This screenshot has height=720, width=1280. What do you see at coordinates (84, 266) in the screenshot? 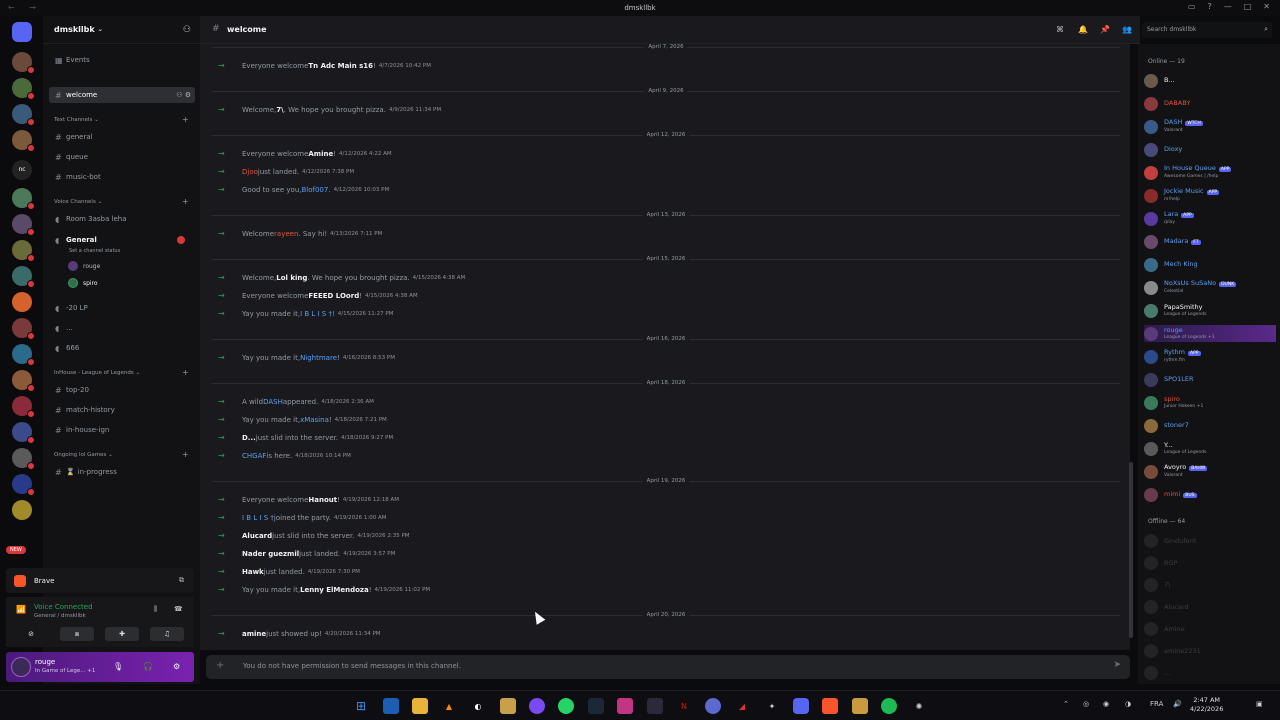
I see `voice-user-rouge: rouge` at bounding box center [84, 266].